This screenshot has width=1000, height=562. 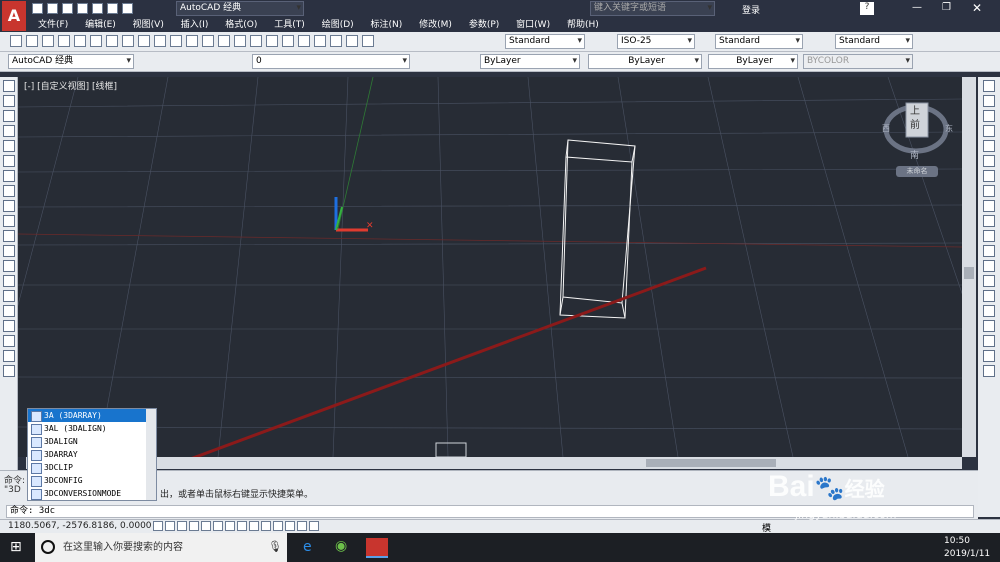 What do you see at coordinates (759, 41) in the screenshot?
I see `table-style-select: Standard` at bounding box center [759, 41].